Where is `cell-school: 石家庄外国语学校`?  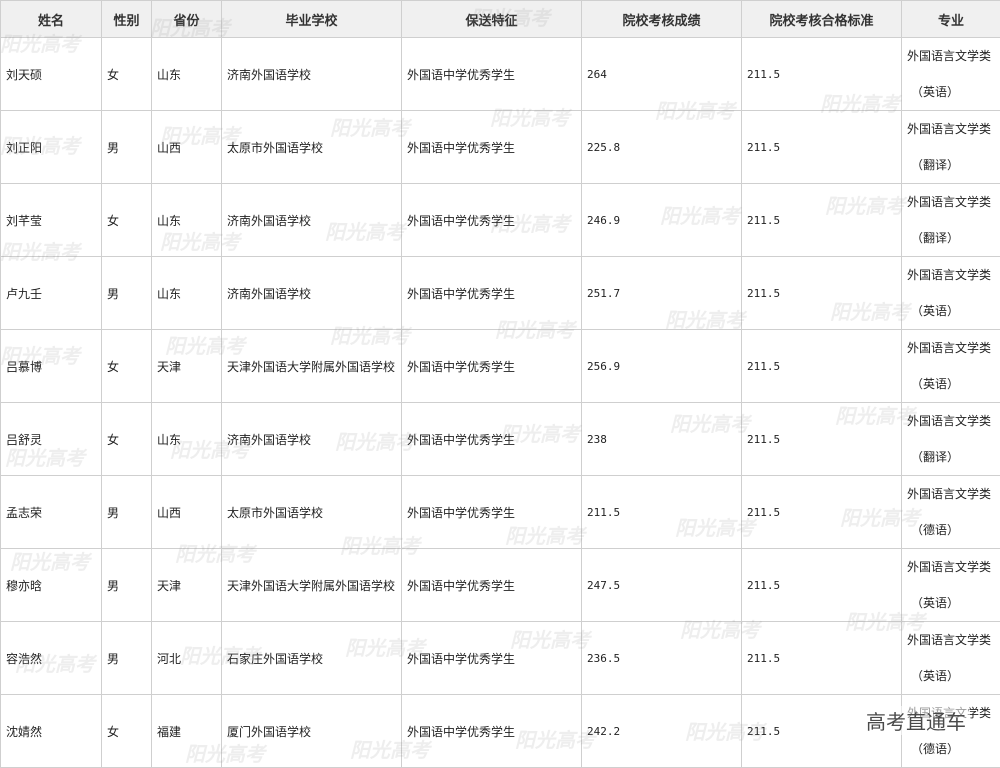
cell-school: 石家庄外国语学校 is located at coordinates (312, 658).